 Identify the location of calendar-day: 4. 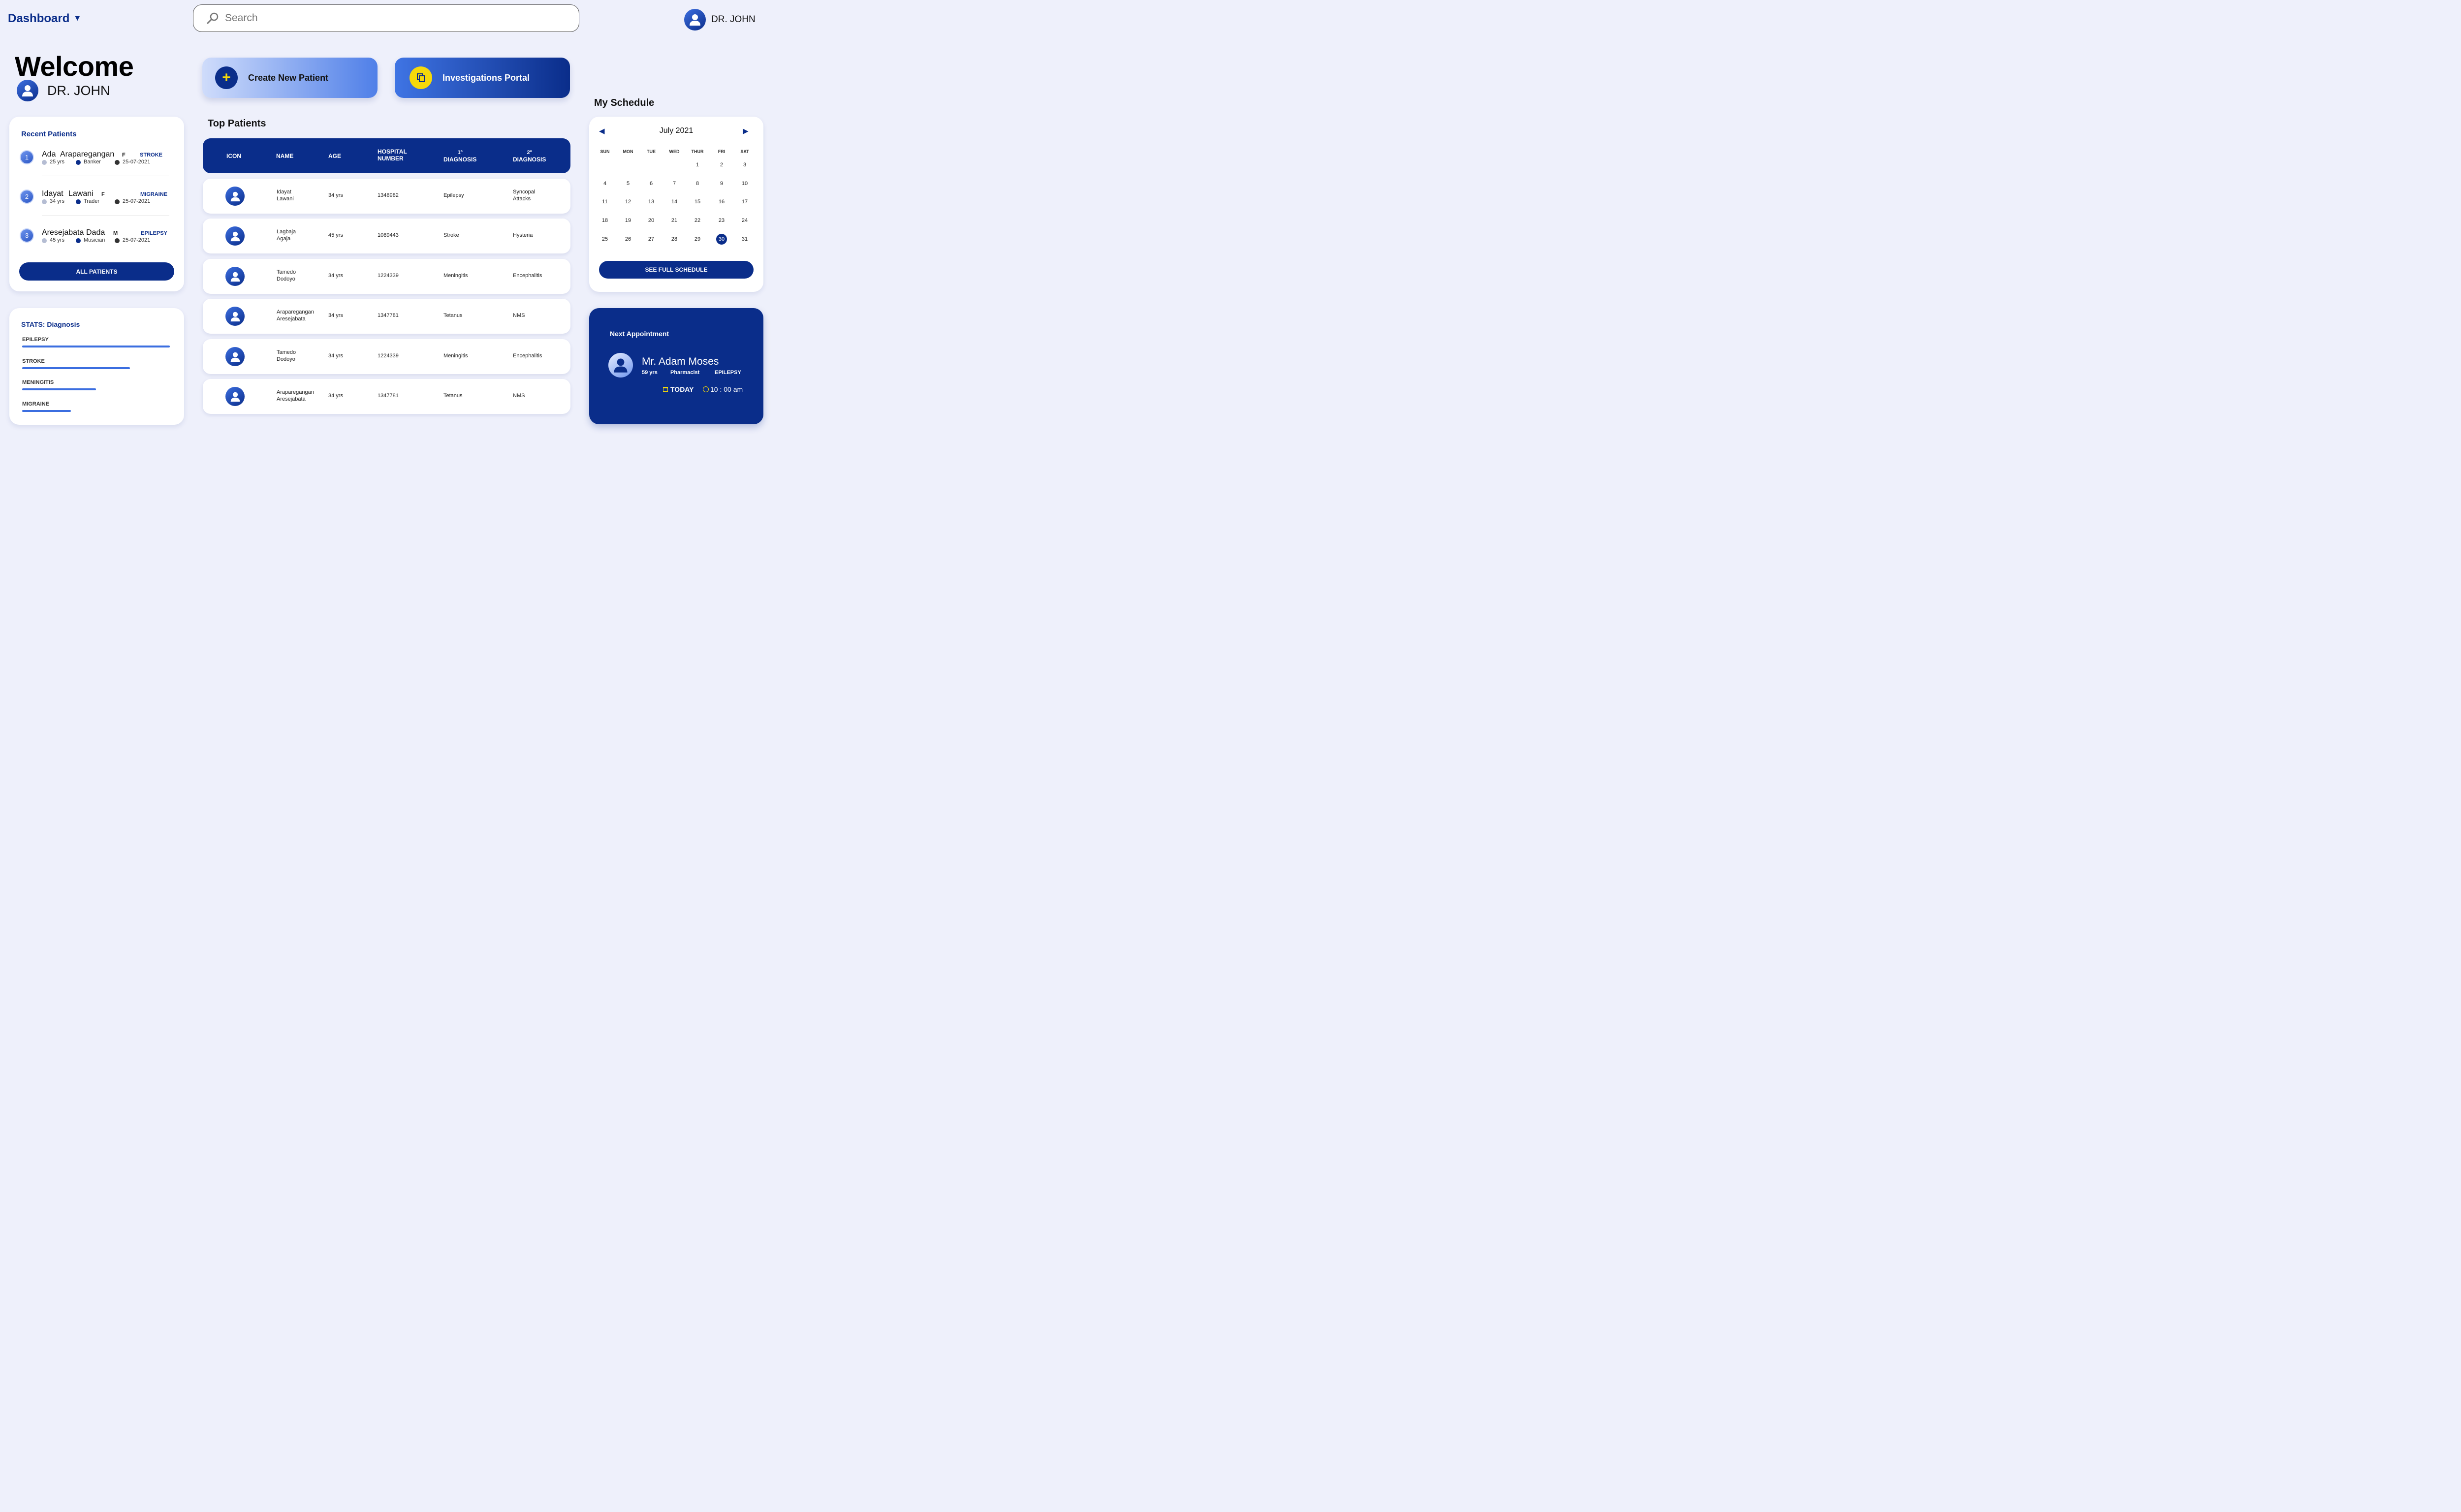
(605, 183).